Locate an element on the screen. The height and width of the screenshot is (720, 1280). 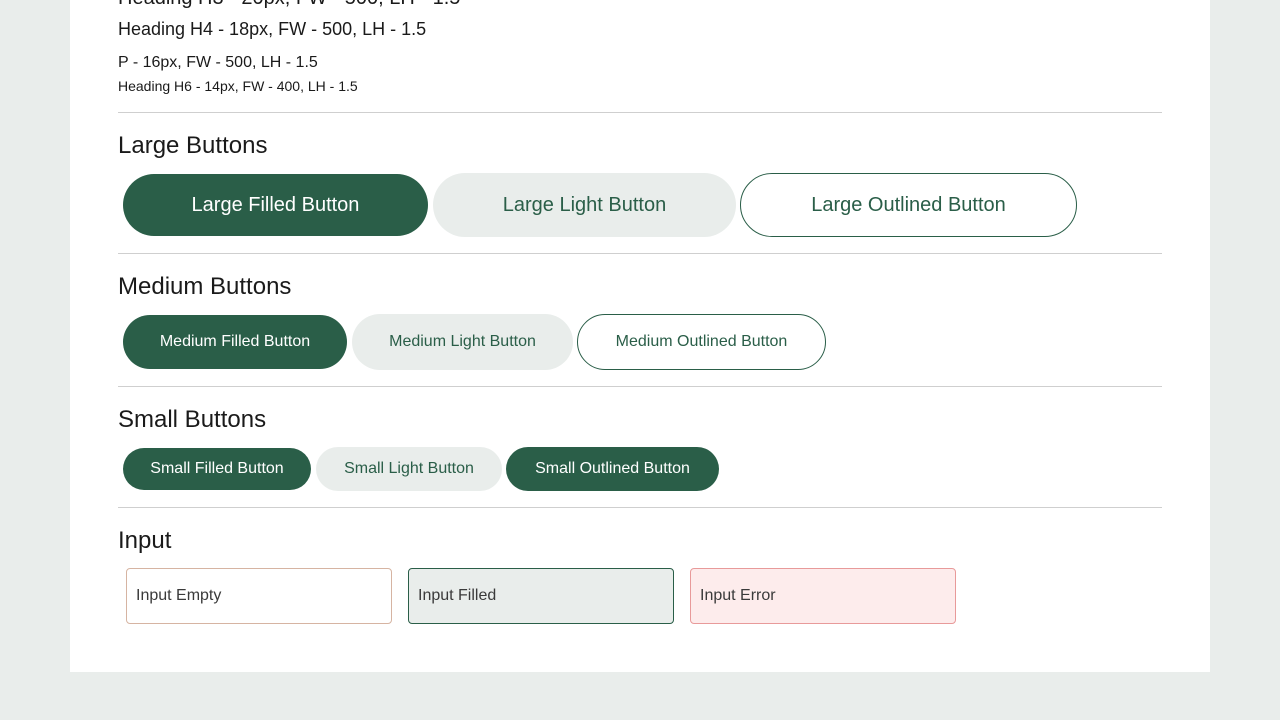
small-filled-button: Small Filled Button is located at coordinates (217, 469).